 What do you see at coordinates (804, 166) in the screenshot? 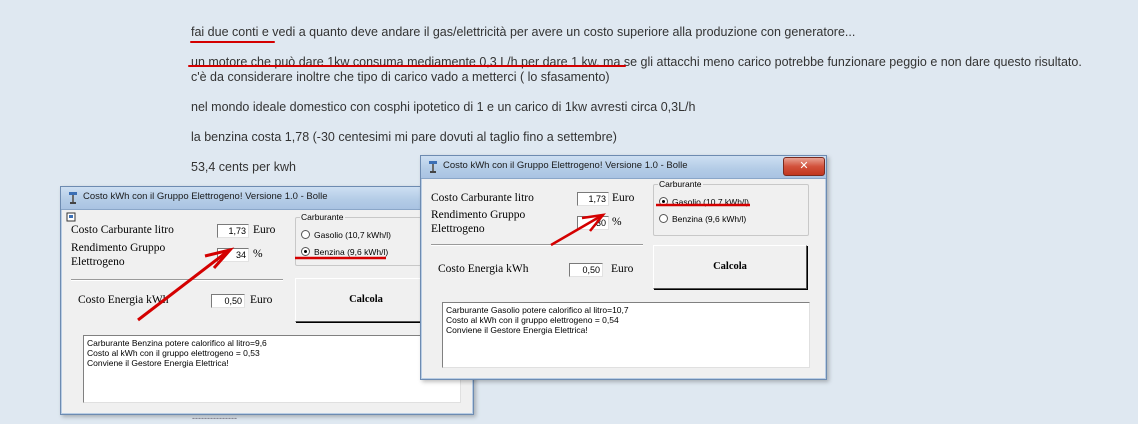
I see `close-icon: ✕` at bounding box center [804, 166].